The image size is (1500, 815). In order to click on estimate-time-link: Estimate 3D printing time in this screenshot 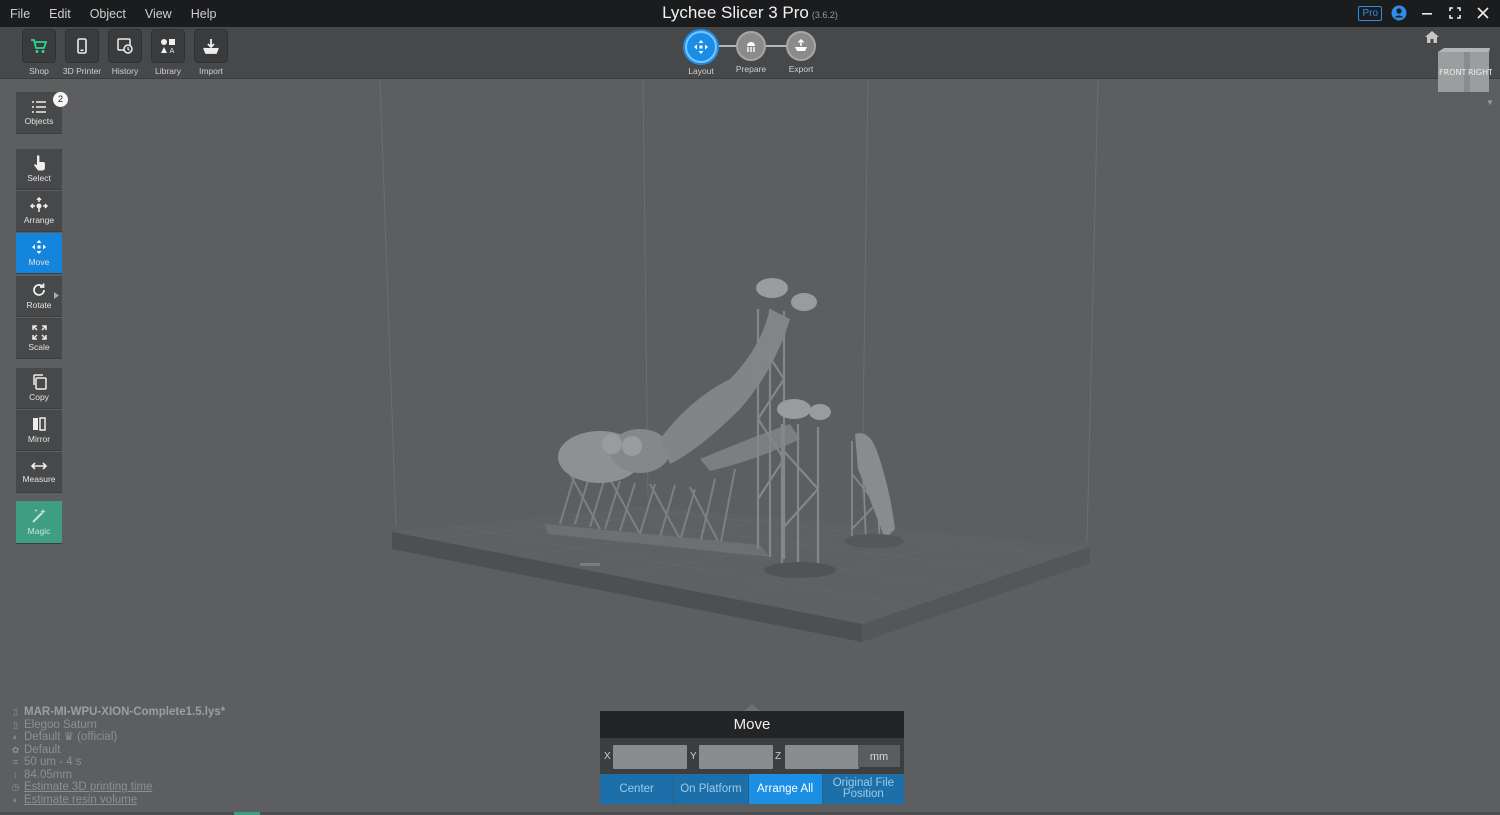, I will do `click(88, 787)`.